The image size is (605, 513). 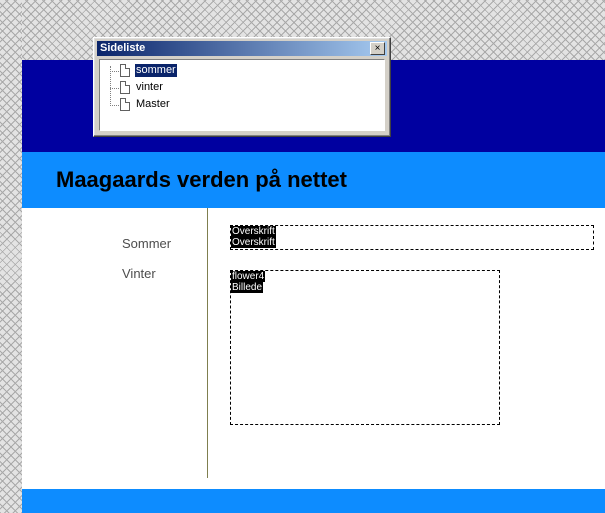 I want to click on panel-title: Sideliste, so click(x=123, y=48).